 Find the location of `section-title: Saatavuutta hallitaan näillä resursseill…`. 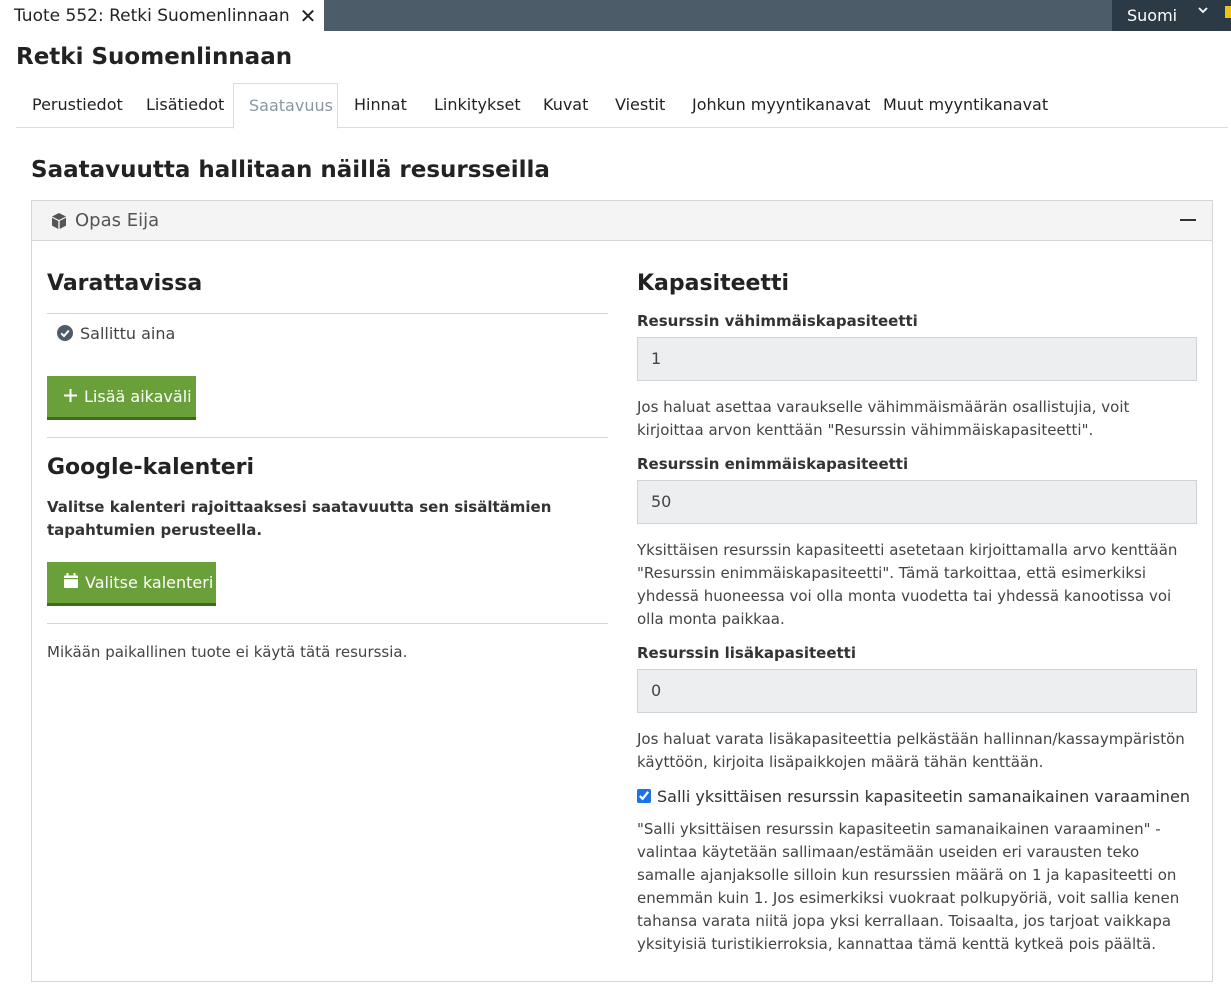

section-title: Saatavuutta hallitaan näillä resursseill… is located at coordinates (290, 170).